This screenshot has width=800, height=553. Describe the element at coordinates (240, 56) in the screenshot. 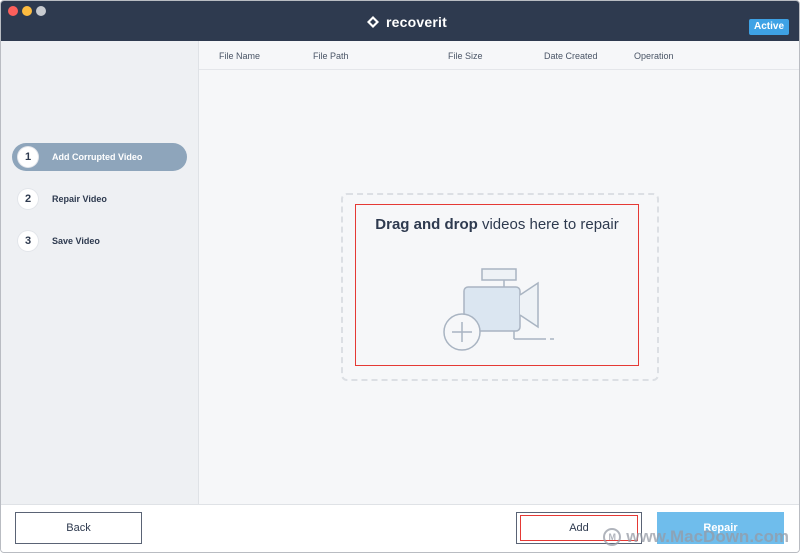

I see `column-file-name: File Name` at that location.